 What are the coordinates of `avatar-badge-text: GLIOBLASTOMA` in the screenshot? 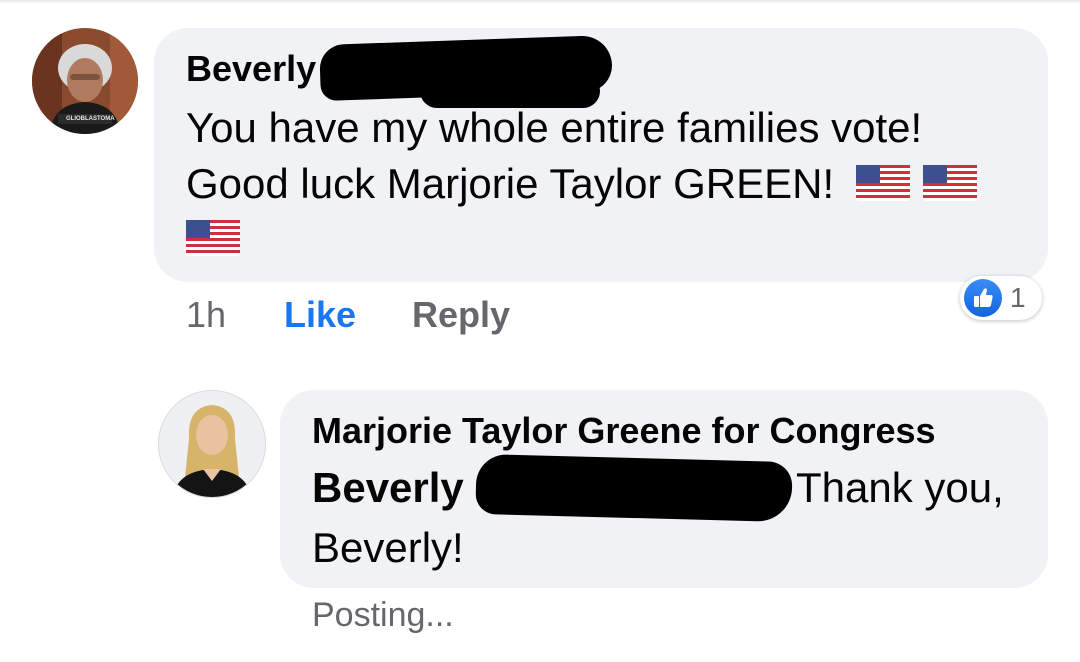 It's located at (90, 119).